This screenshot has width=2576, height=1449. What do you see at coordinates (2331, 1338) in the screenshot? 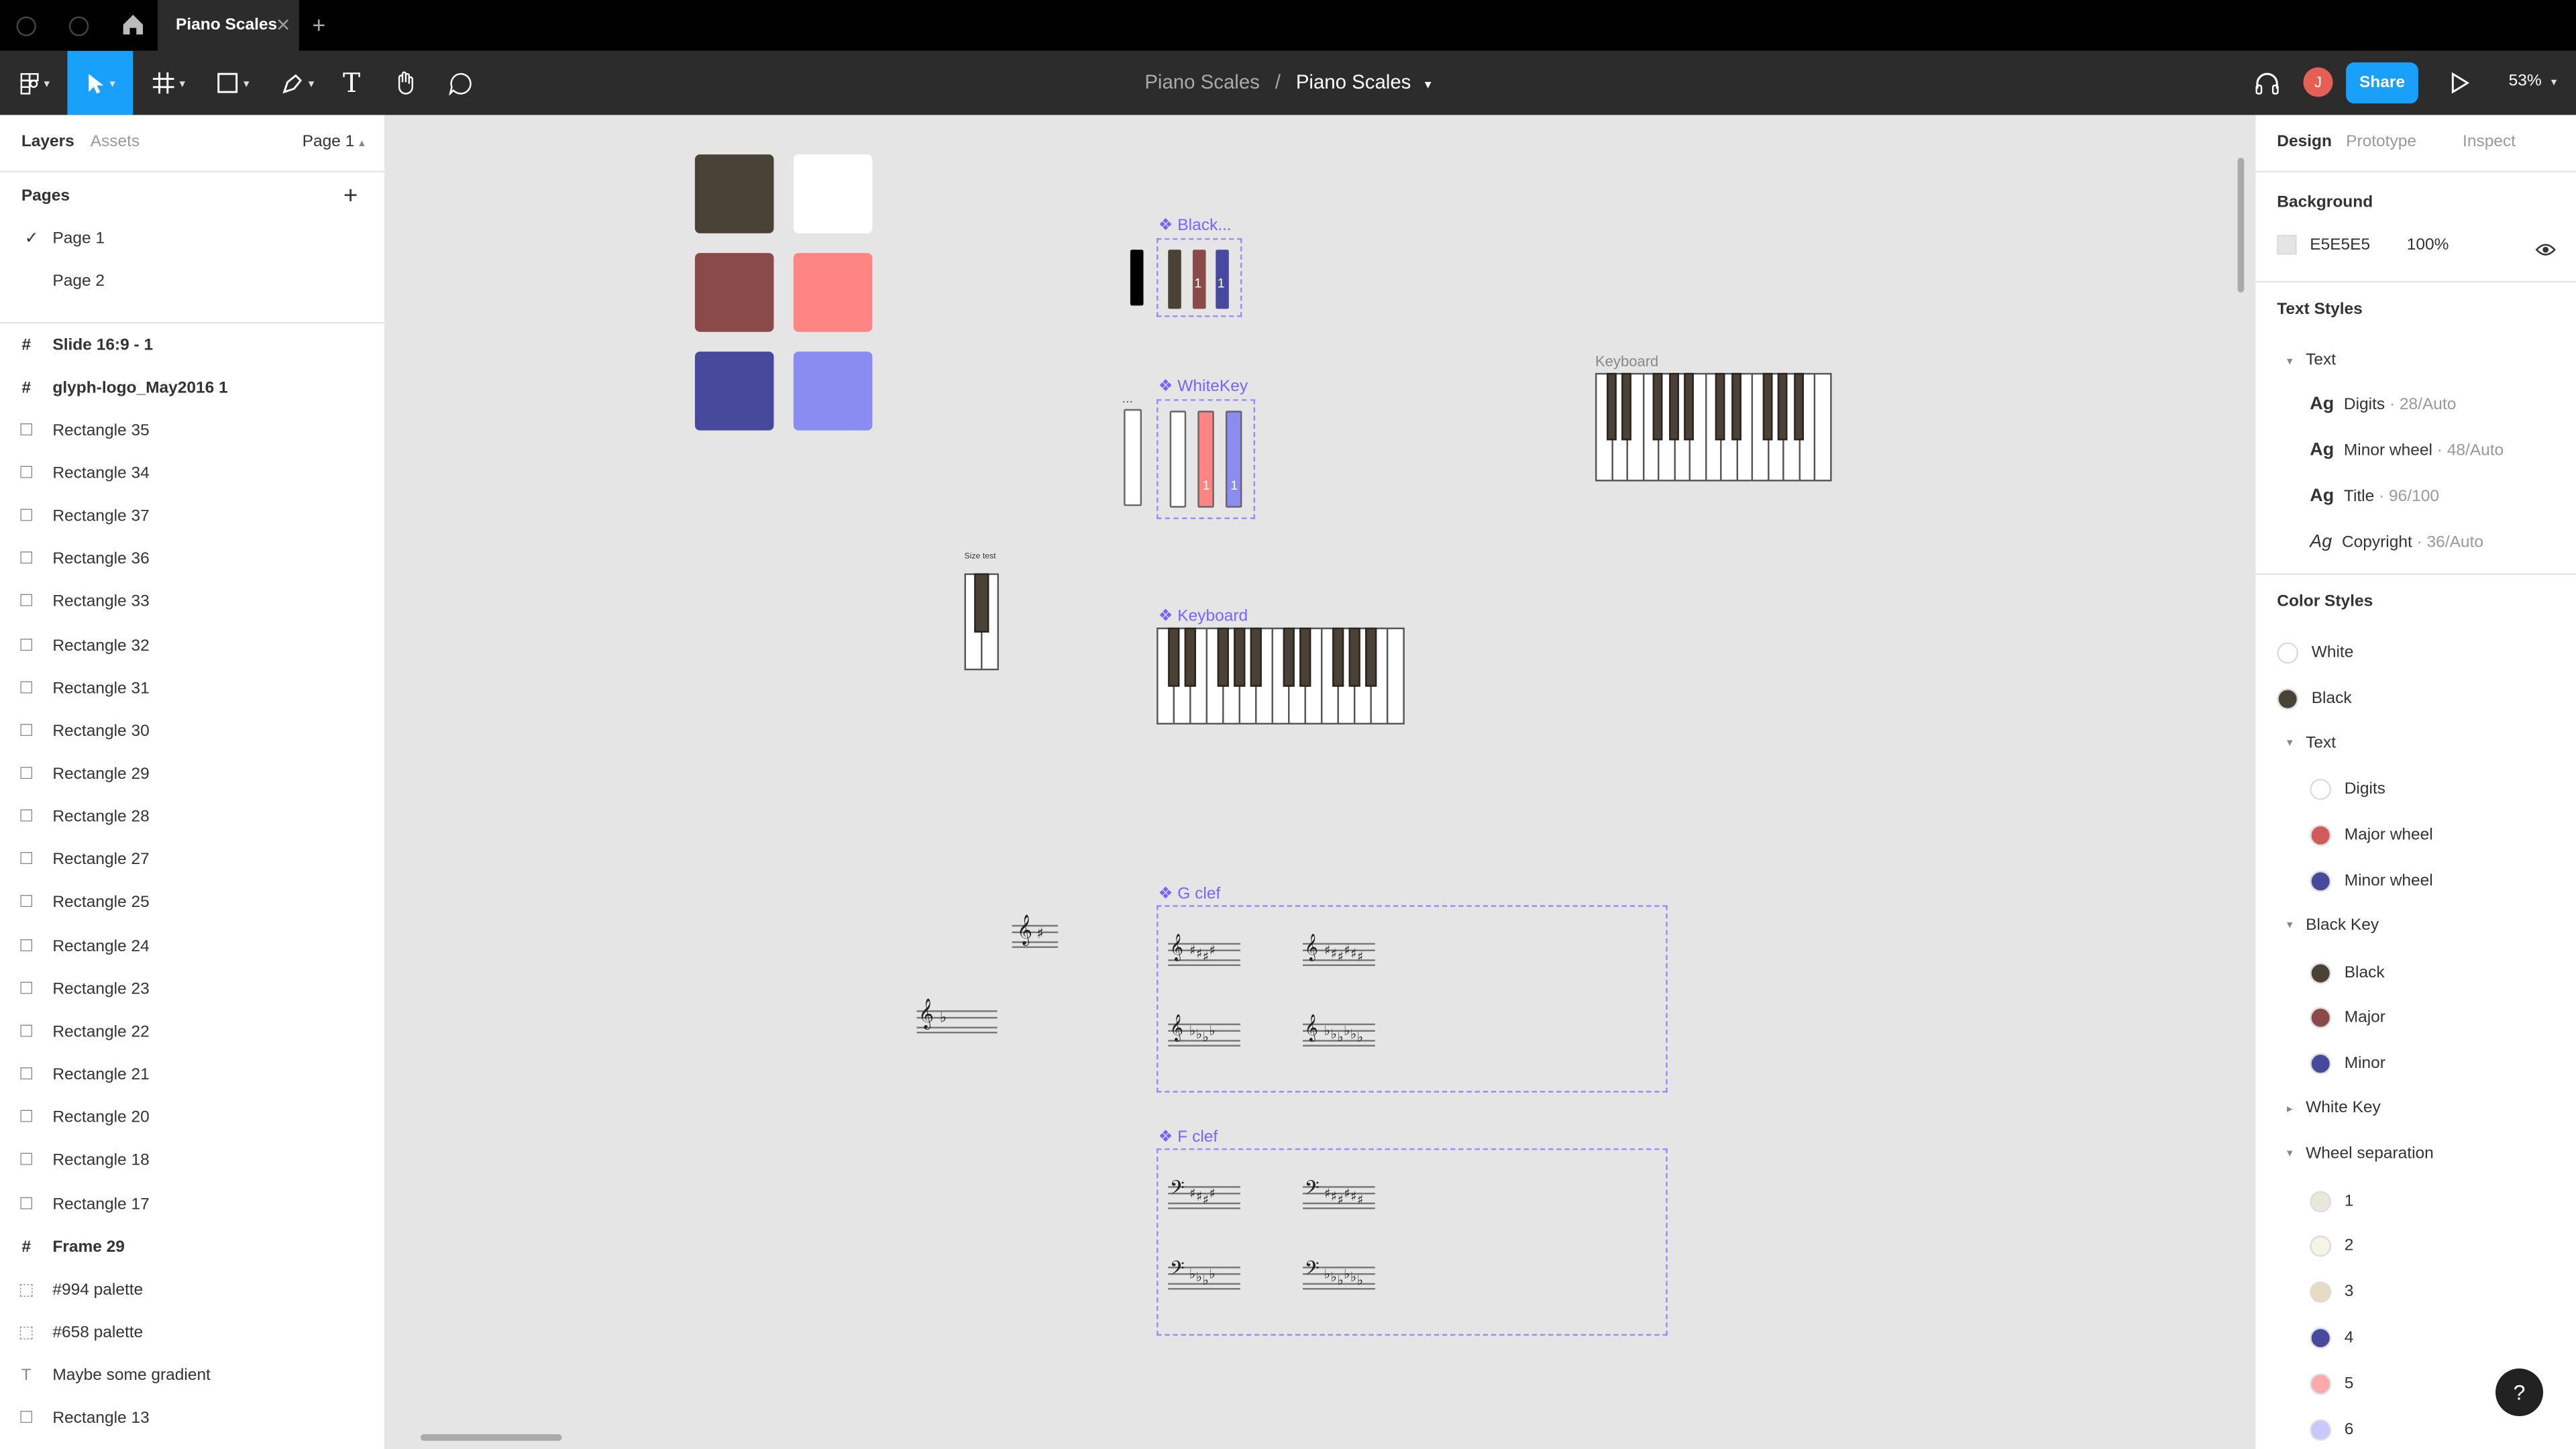
I see `color-style-item: 4` at bounding box center [2331, 1338].